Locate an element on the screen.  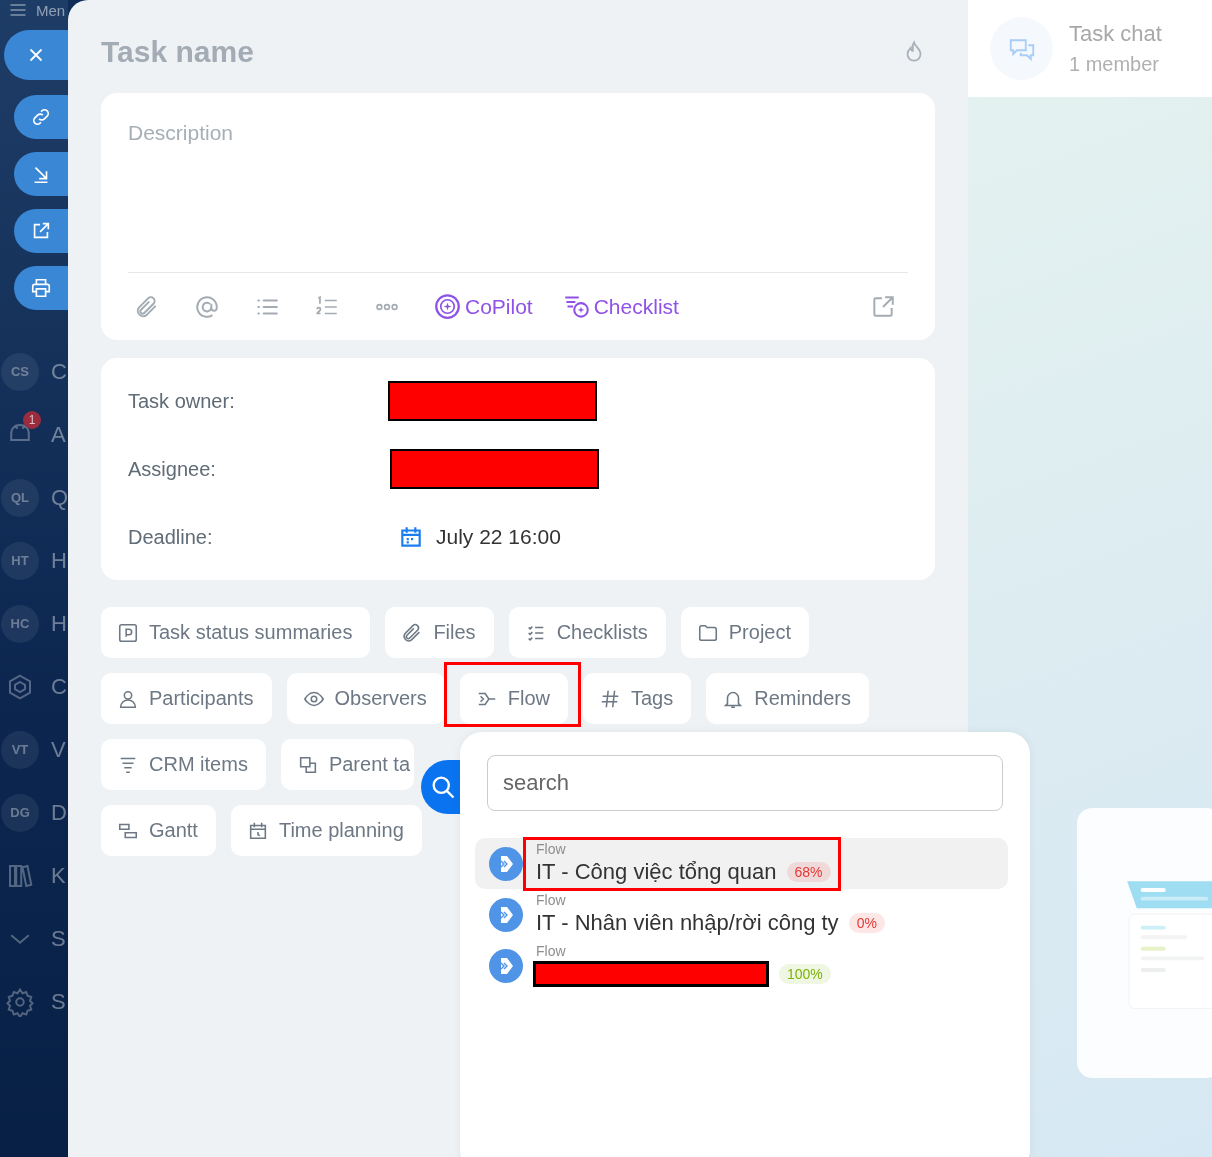
sidebar-label: K is located at coordinates (58, 875).